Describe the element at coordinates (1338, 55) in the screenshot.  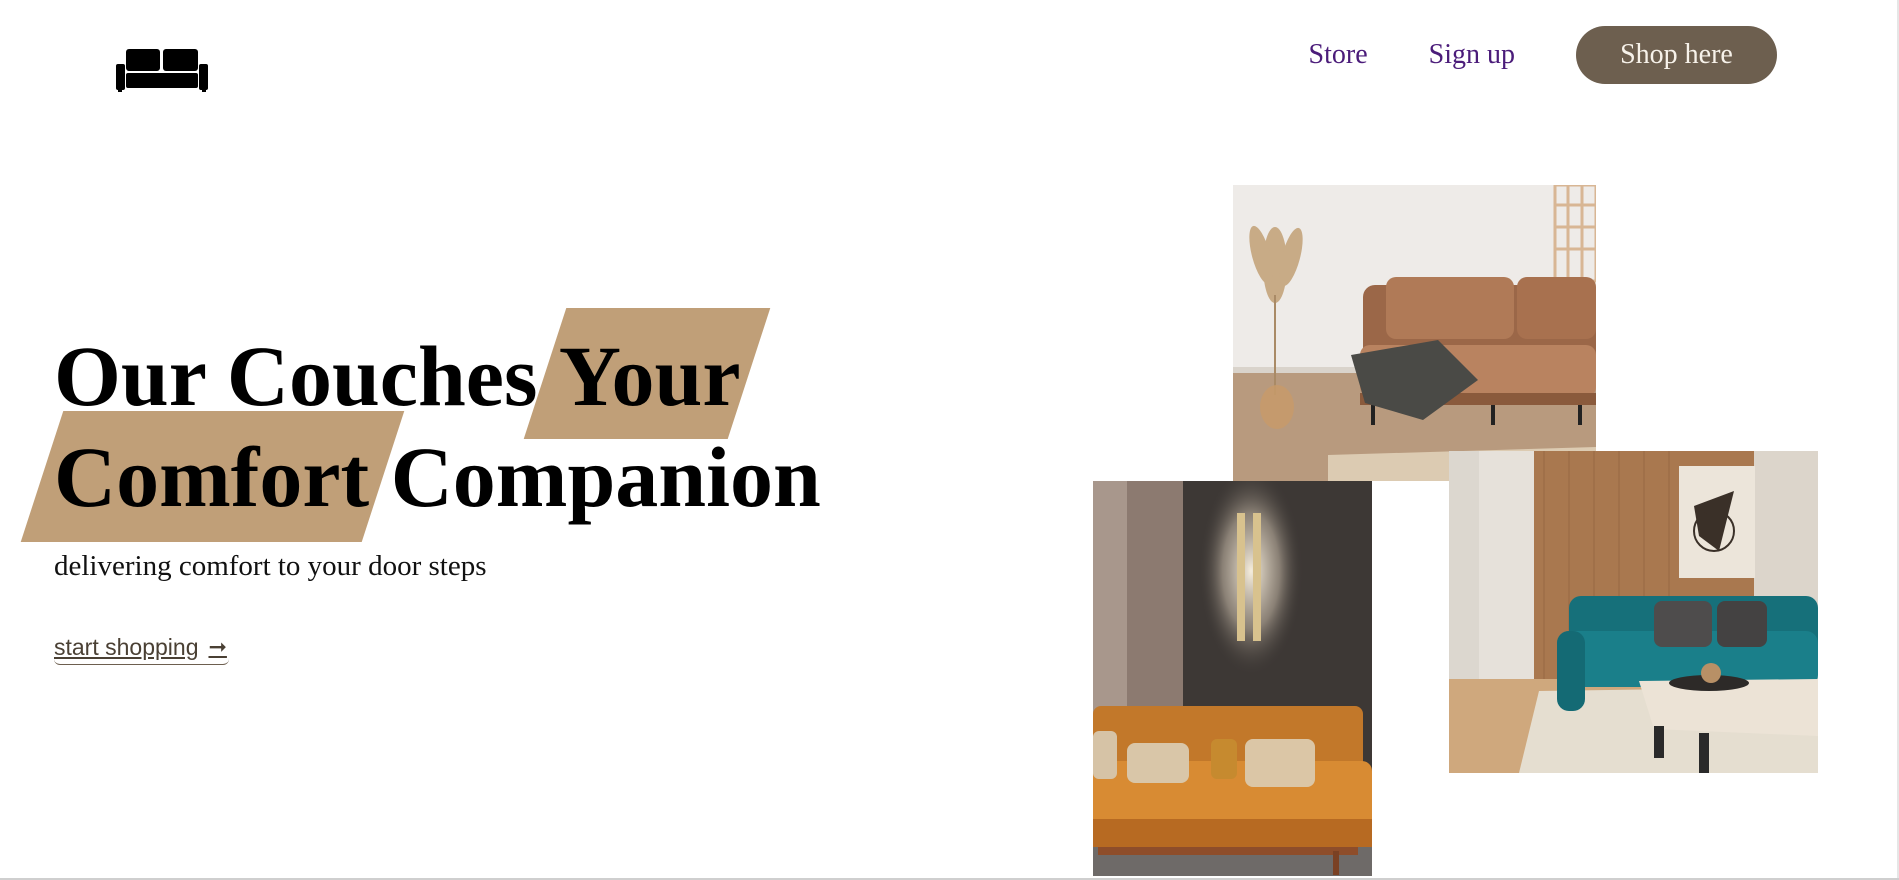
I see `nav-link-store: Store` at that location.